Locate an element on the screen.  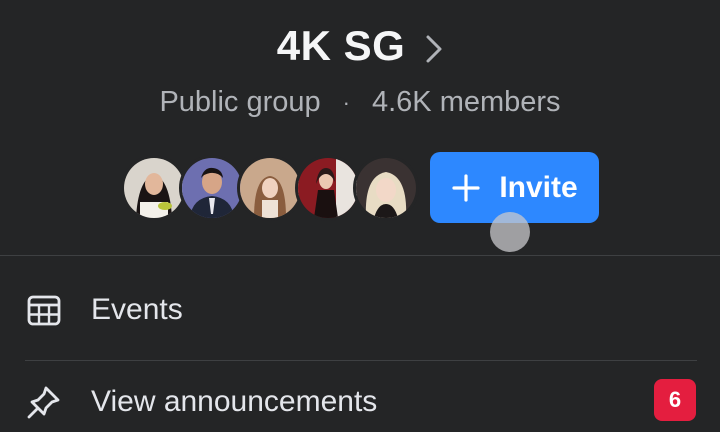
plus-icon is located at coordinates (466, 188).